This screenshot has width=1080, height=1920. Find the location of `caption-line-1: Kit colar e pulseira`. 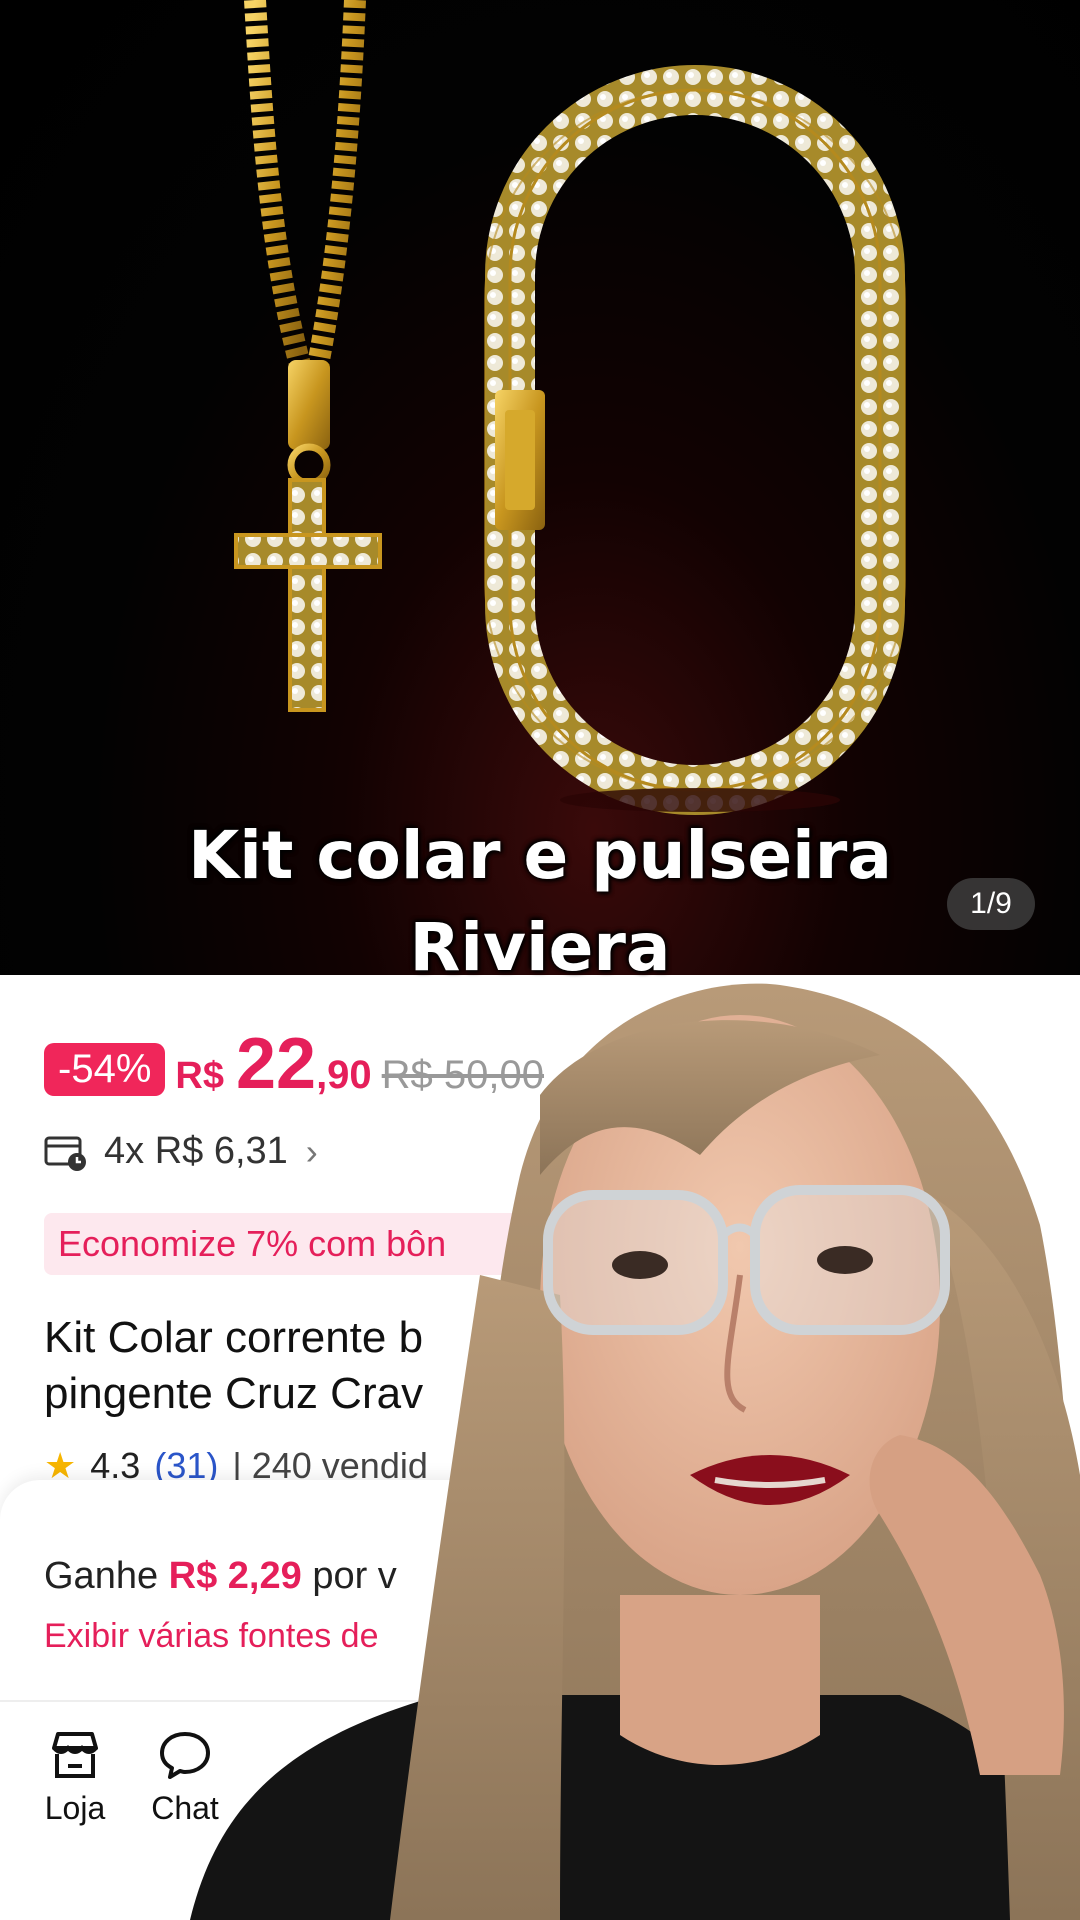

caption-line-1: Kit colar e pulseira is located at coordinates (540, 855).